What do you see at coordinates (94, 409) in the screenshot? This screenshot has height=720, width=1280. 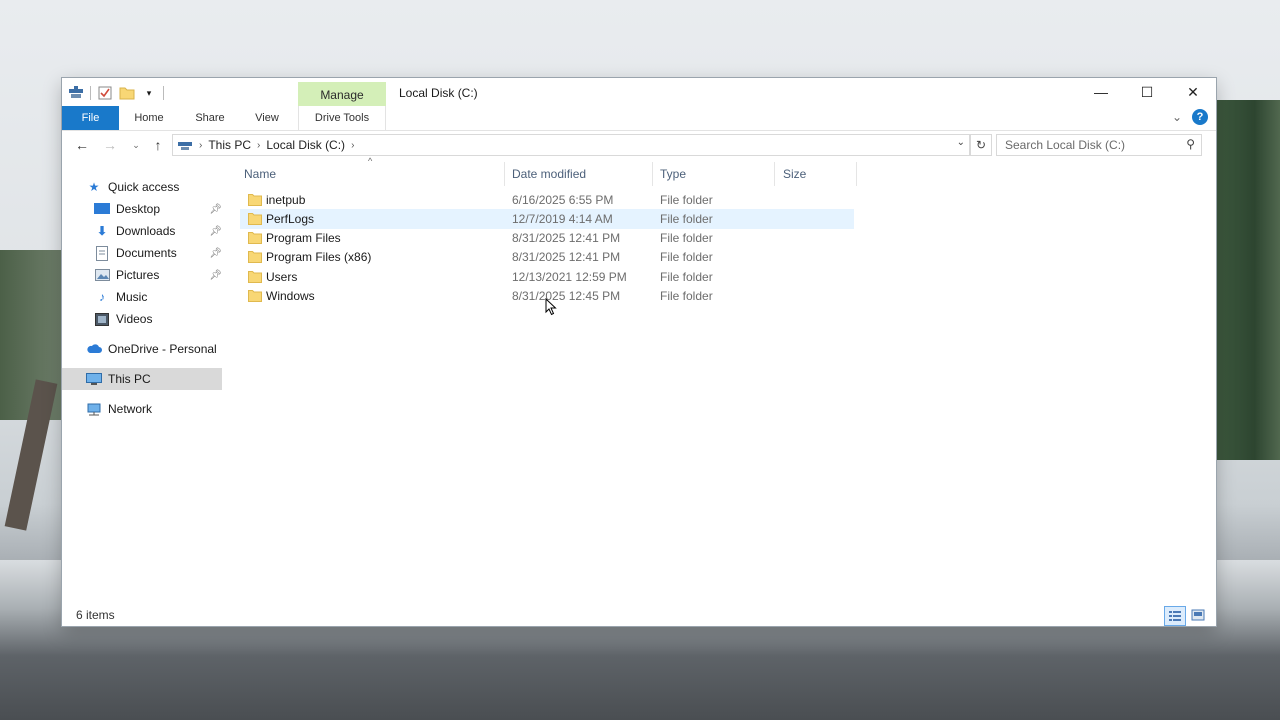 I see `network-icon` at bounding box center [94, 409].